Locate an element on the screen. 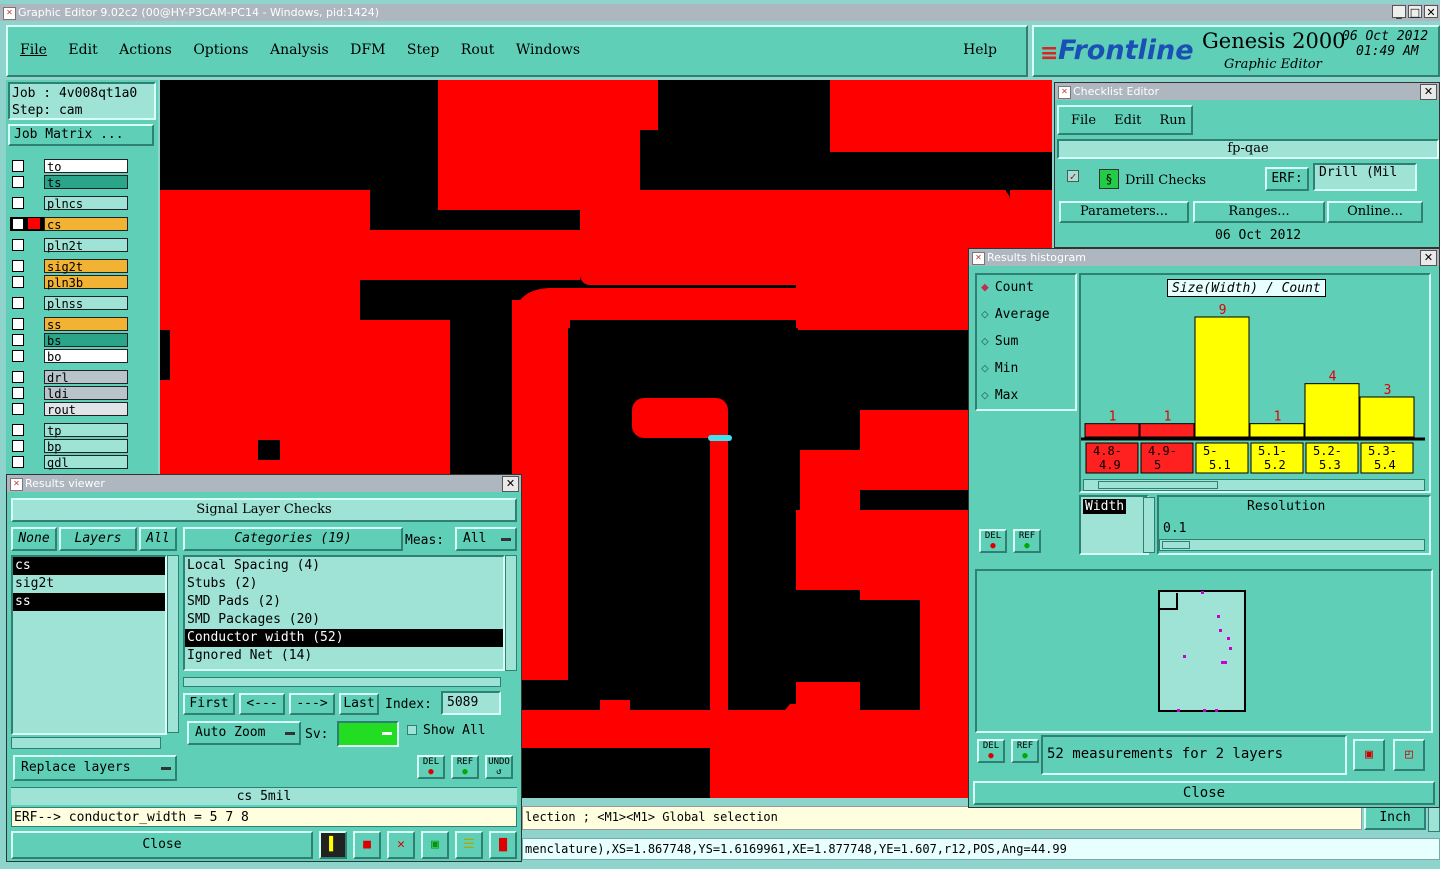  board-overview is located at coordinates (1204, 651).